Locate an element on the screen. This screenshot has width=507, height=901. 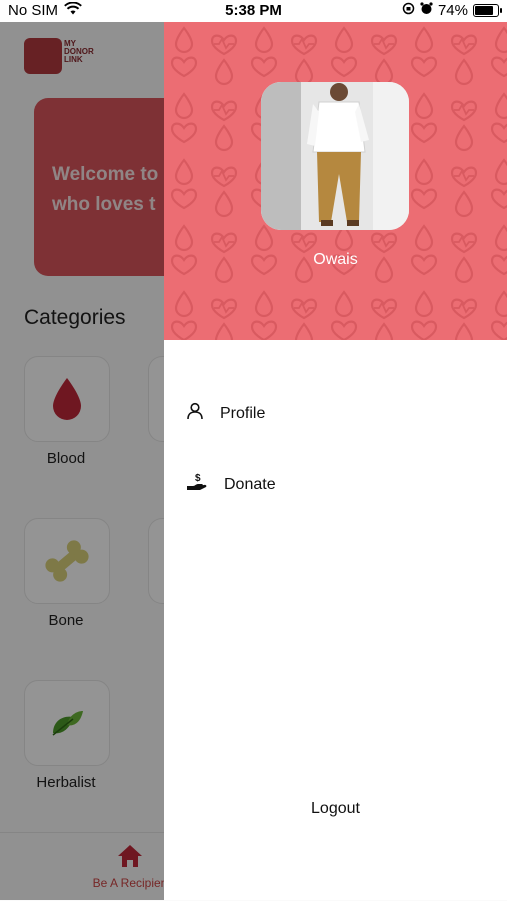
battery-icon is located at coordinates (487, 10).